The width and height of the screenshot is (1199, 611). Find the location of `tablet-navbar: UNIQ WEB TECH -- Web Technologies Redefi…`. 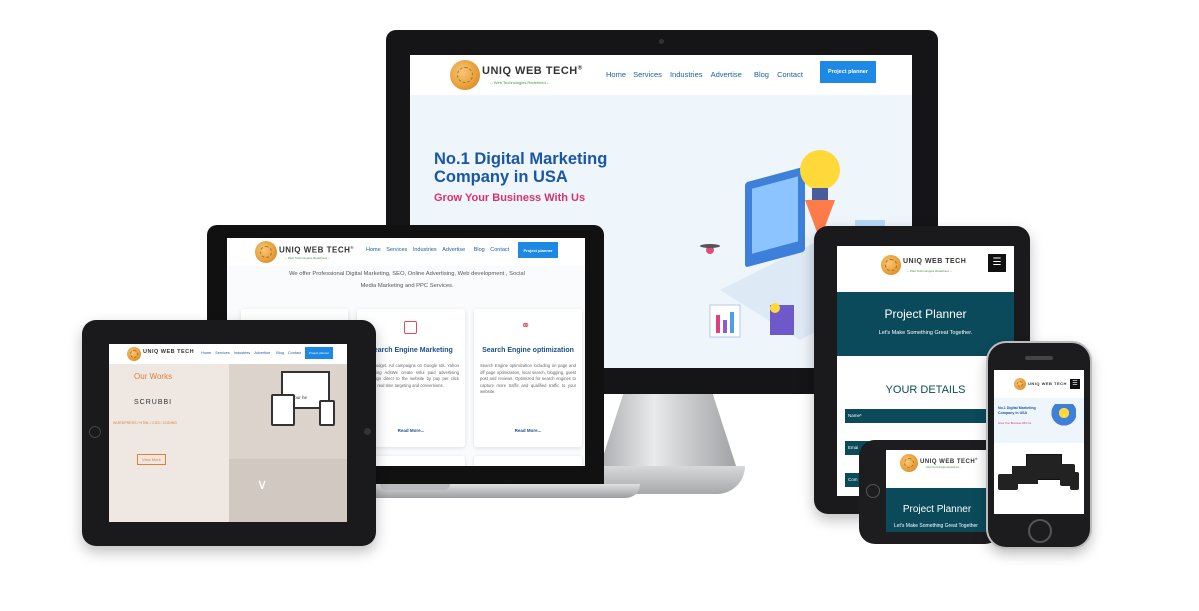

tablet-navbar: UNIQ WEB TECH -- Web Technologies Redefi… is located at coordinates (925, 268).